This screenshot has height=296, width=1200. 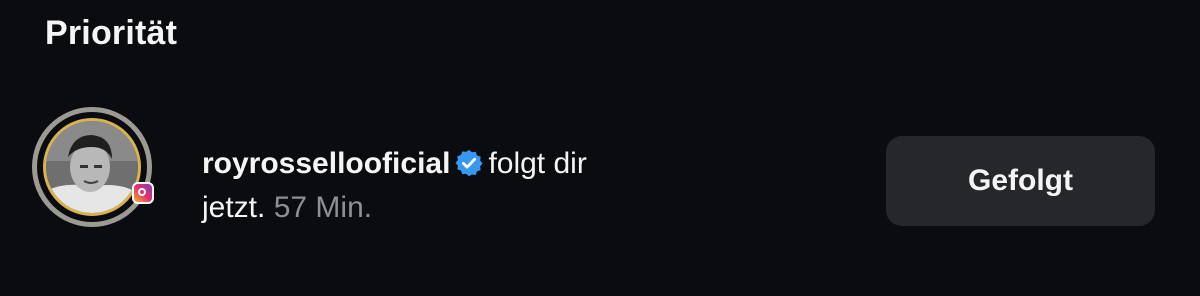 What do you see at coordinates (537, 163) in the screenshot?
I see `notification-action: folgt dir` at bounding box center [537, 163].